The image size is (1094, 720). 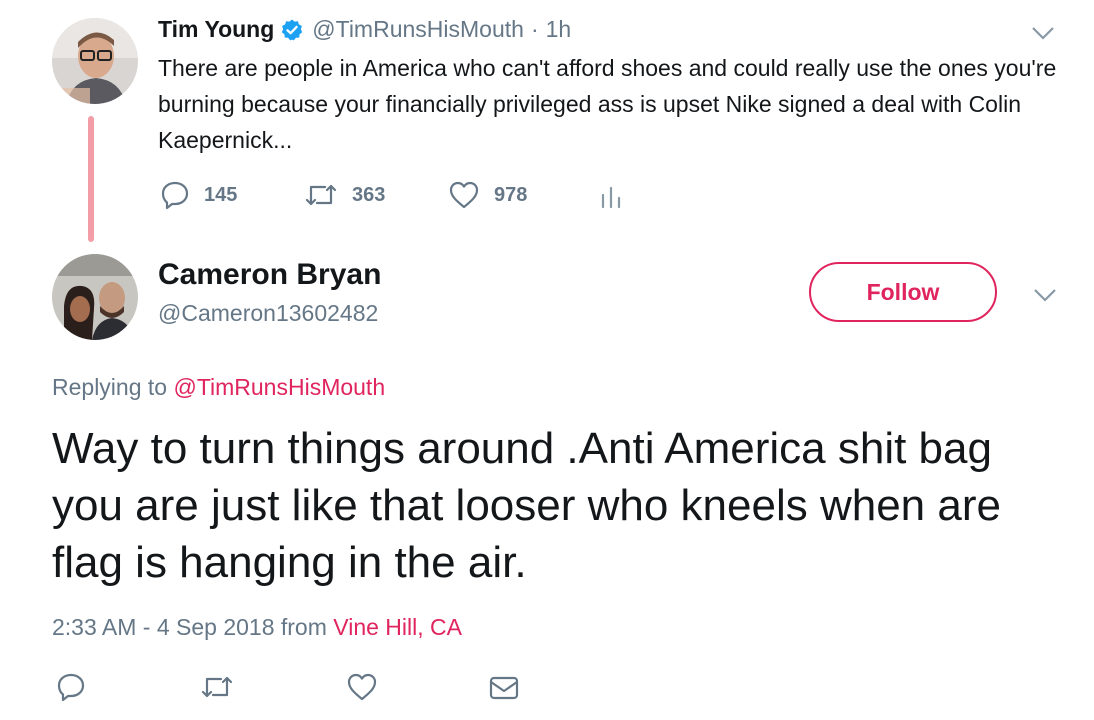 What do you see at coordinates (321, 195) in the screenshot?
I see `retweet-icon` at bounding box center [321, 195].